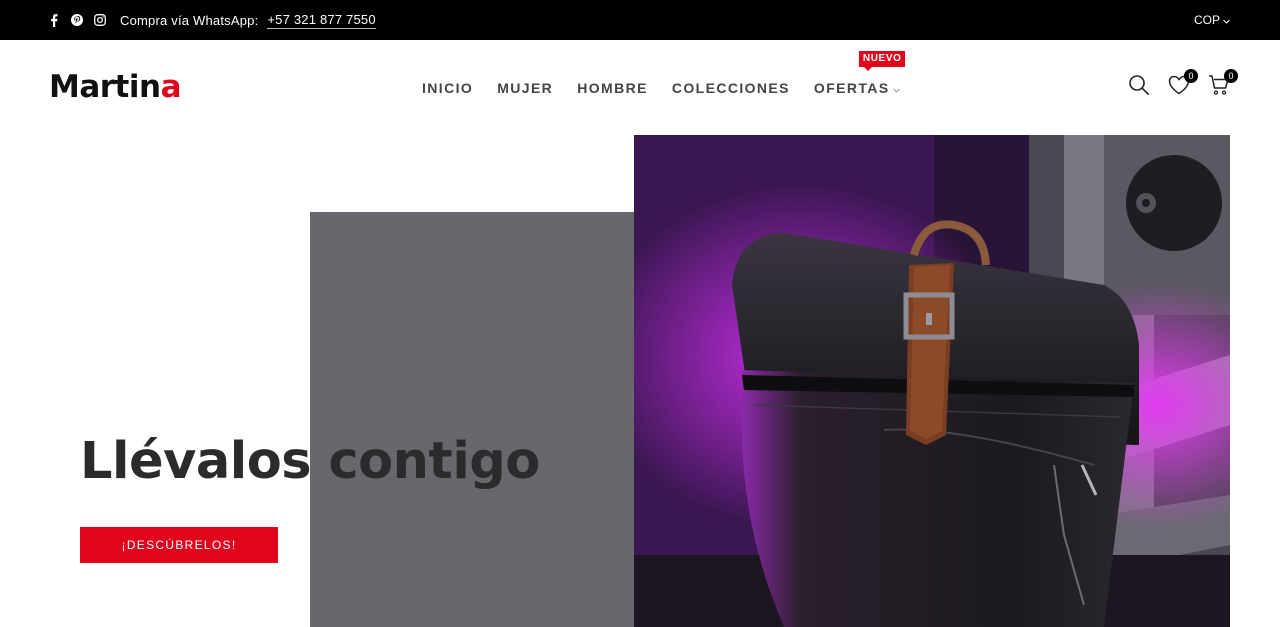 The image size is (1280, 627). I want to click on cart-count: 0, so click(1231, 75).